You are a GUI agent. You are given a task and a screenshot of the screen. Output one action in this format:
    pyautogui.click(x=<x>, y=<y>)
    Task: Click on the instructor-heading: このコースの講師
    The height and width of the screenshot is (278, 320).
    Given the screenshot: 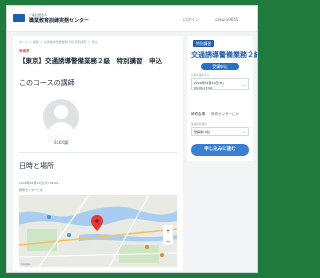 What is the action you would take?
    pyautogui.click(x=47, y=83)
    